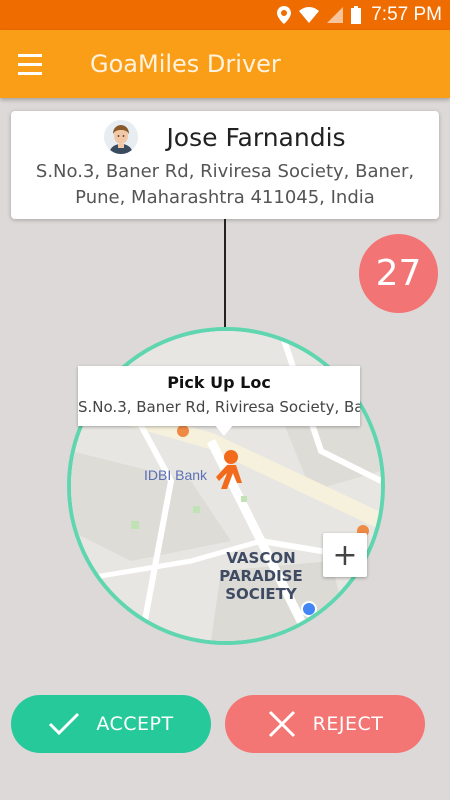  I want to click on info-window-pointer, so click(224, 430).